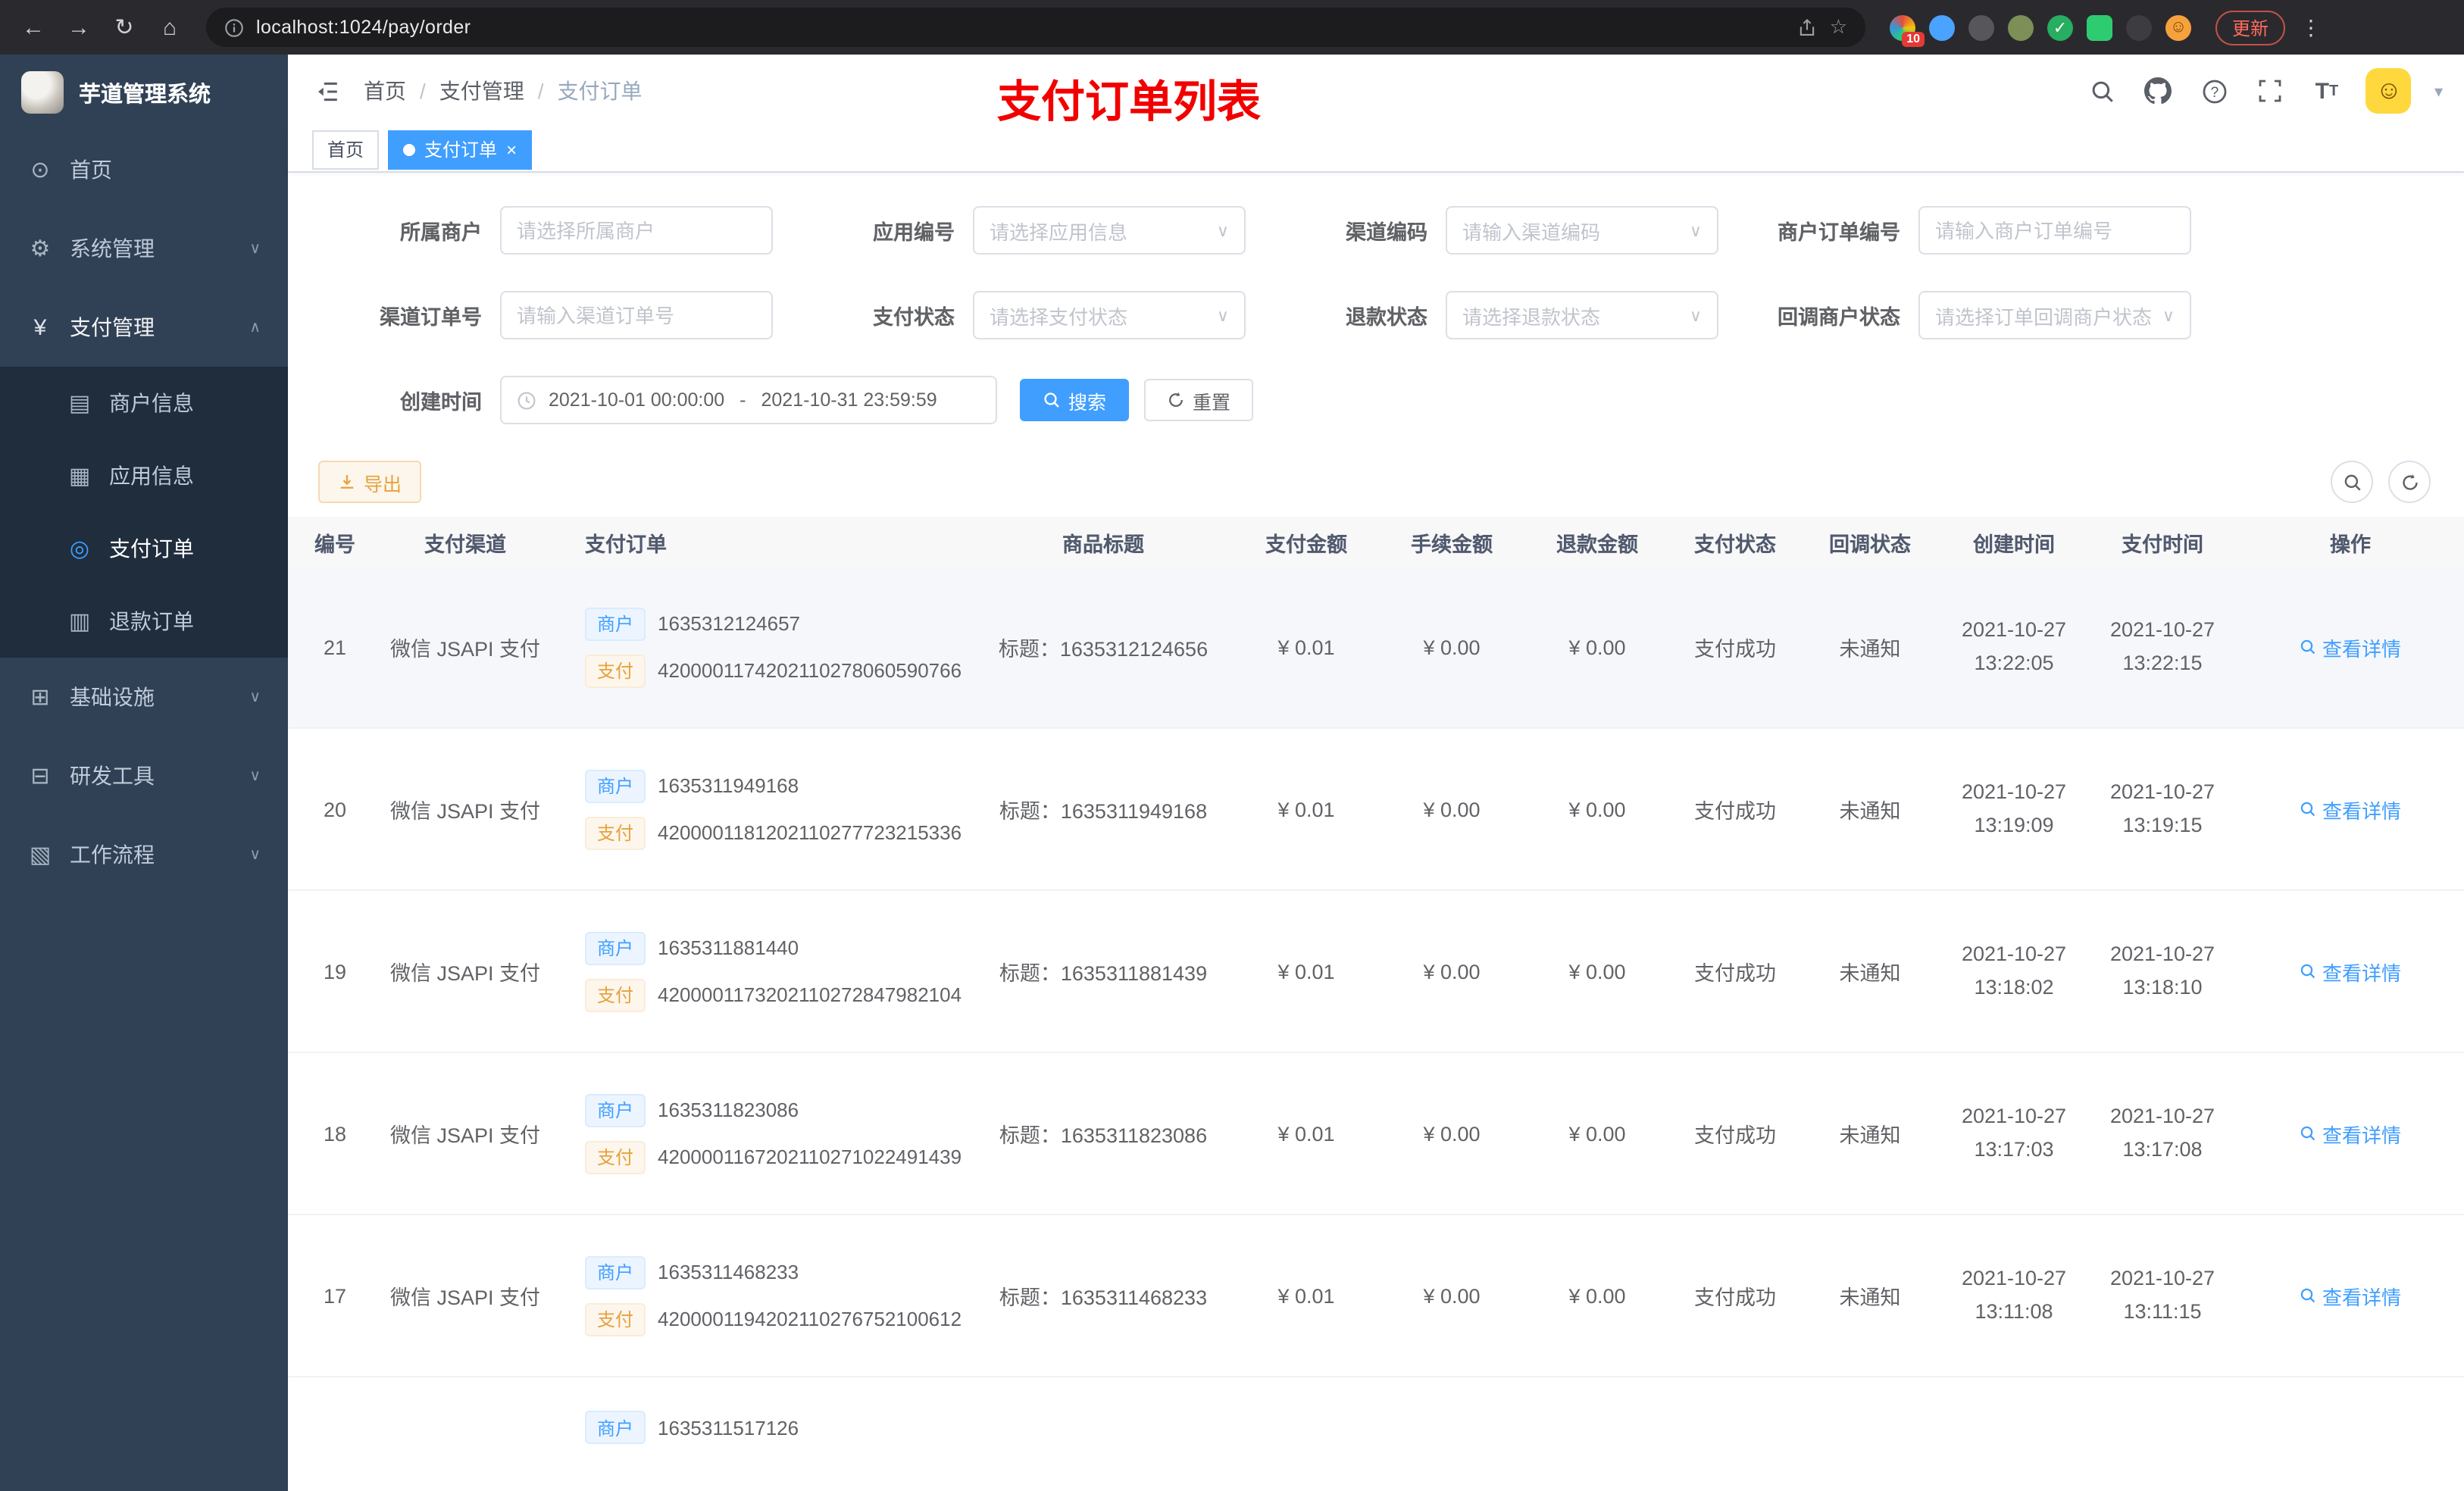 This screenshot has width=2464, height=1491. Describe the element at coordinates (79, 622) in the screenshot. I see `document-icon: ▥` at that location.